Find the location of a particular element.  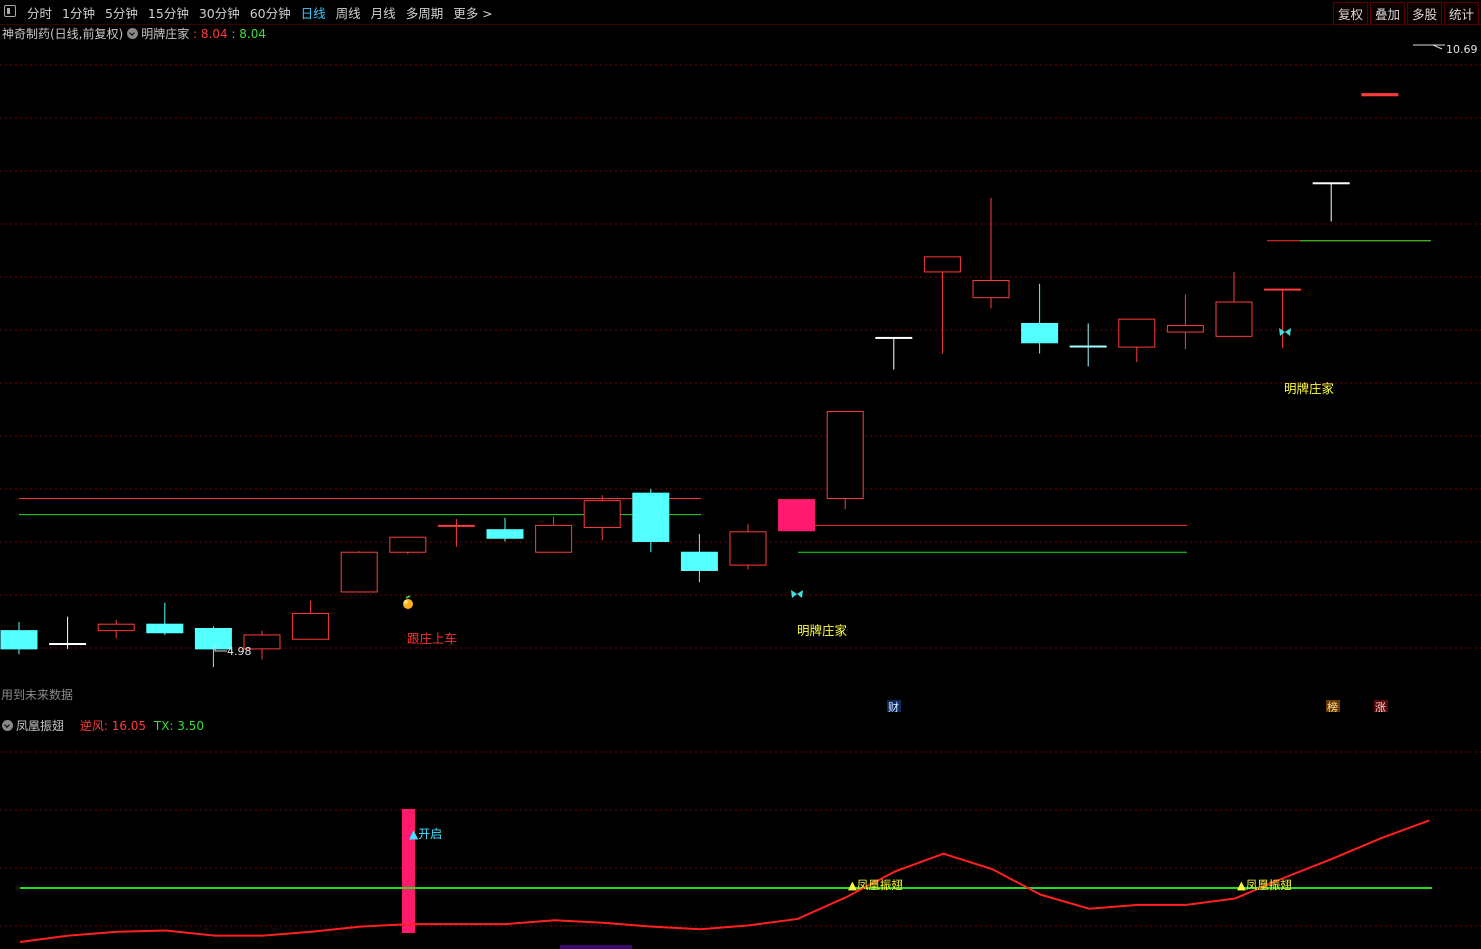

low-price-label: 4.98 is located at coordinates (239, 651).